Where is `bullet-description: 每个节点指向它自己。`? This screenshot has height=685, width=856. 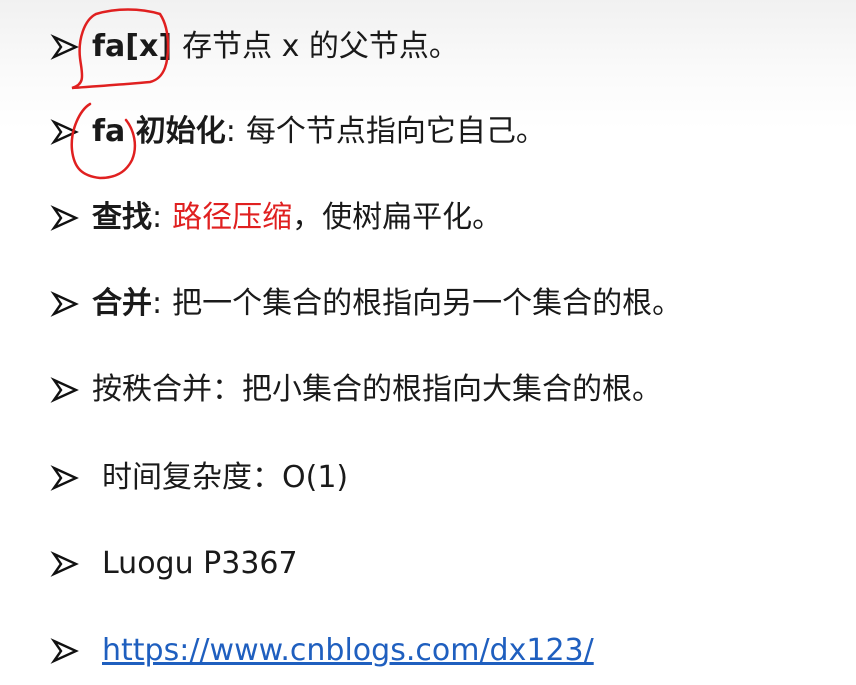 bullet-description: 每个节点指向它自己。 is located at coordinates (395, 131).